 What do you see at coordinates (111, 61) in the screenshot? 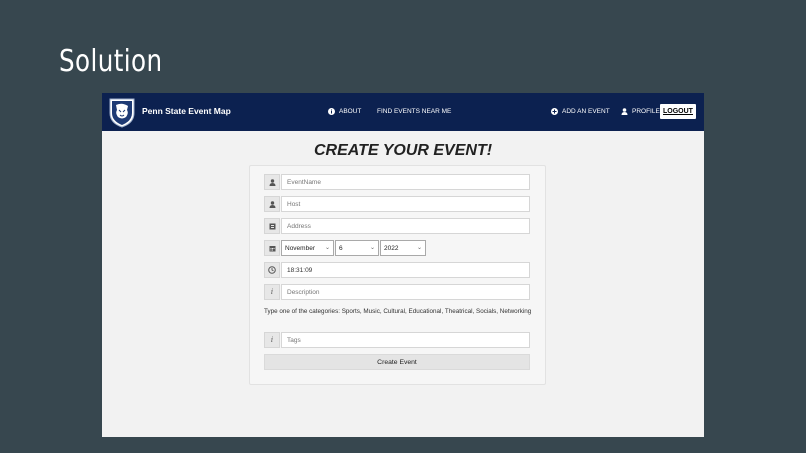
I see `slide-title: Solution` at bounding box center [111, 61].